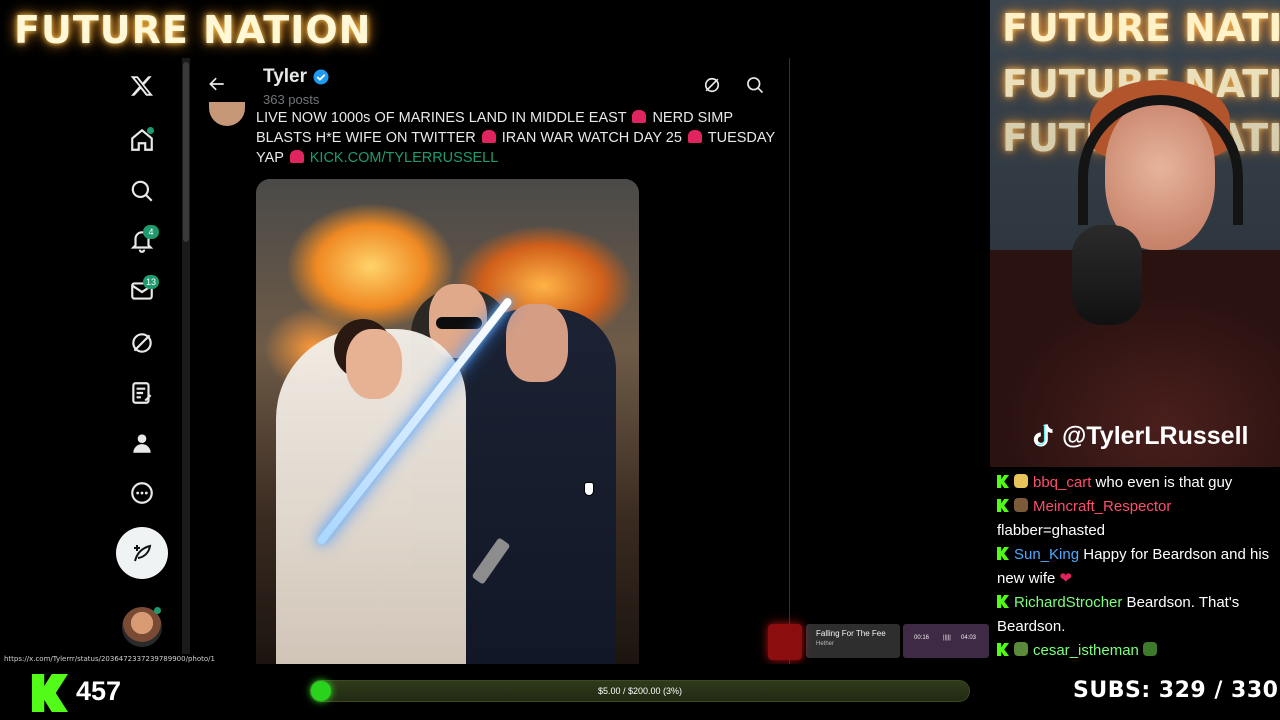 Image resolution: width=1280 pixels, height=720 pixels. What do you see at coordinates (150, 130) in the screenshot?
I see `home-notification-dot` at bounding box center [150, 130].